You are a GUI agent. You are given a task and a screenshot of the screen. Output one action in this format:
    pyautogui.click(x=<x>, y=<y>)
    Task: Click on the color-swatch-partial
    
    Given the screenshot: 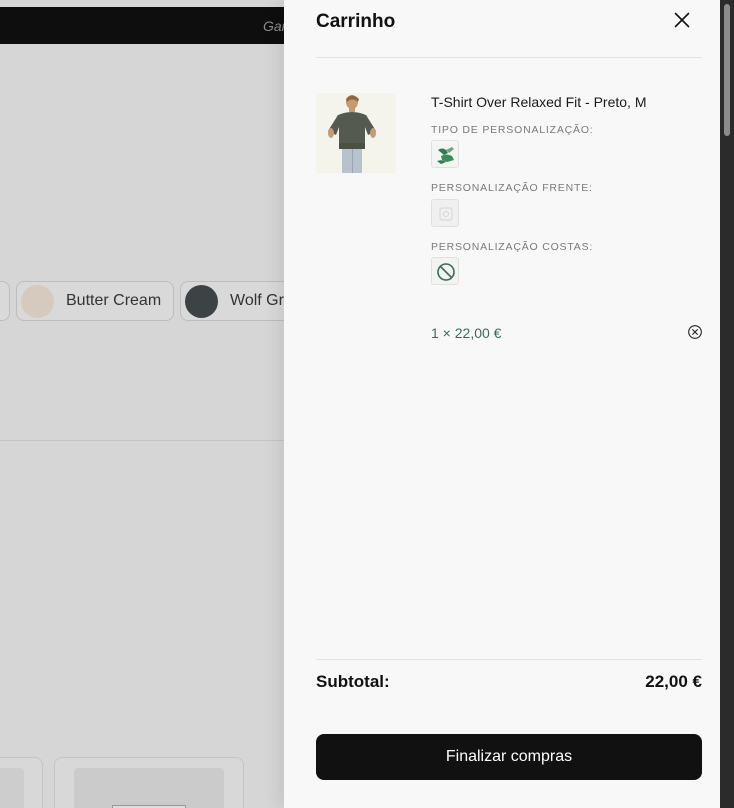 What is the action you would take?
    pyautogui.click(x=5, y=301)
    